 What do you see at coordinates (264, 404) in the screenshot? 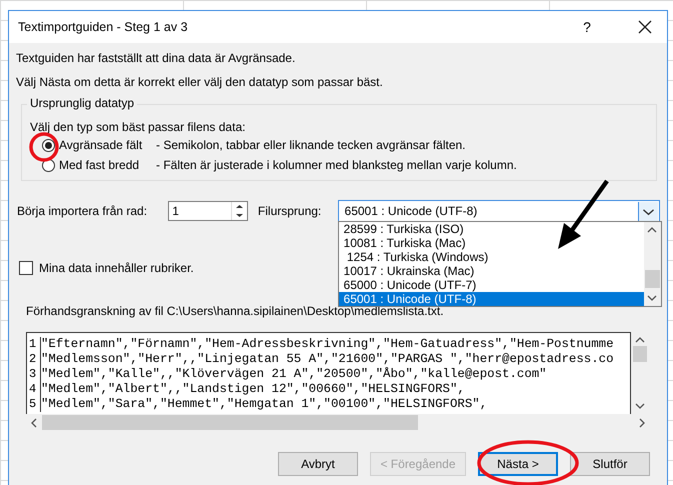
I see `preview-line: "Medlem","Sara","Hemmet","Hemgatan 1","00100","HELSINGFORS",` at bounding box center [264, 404].